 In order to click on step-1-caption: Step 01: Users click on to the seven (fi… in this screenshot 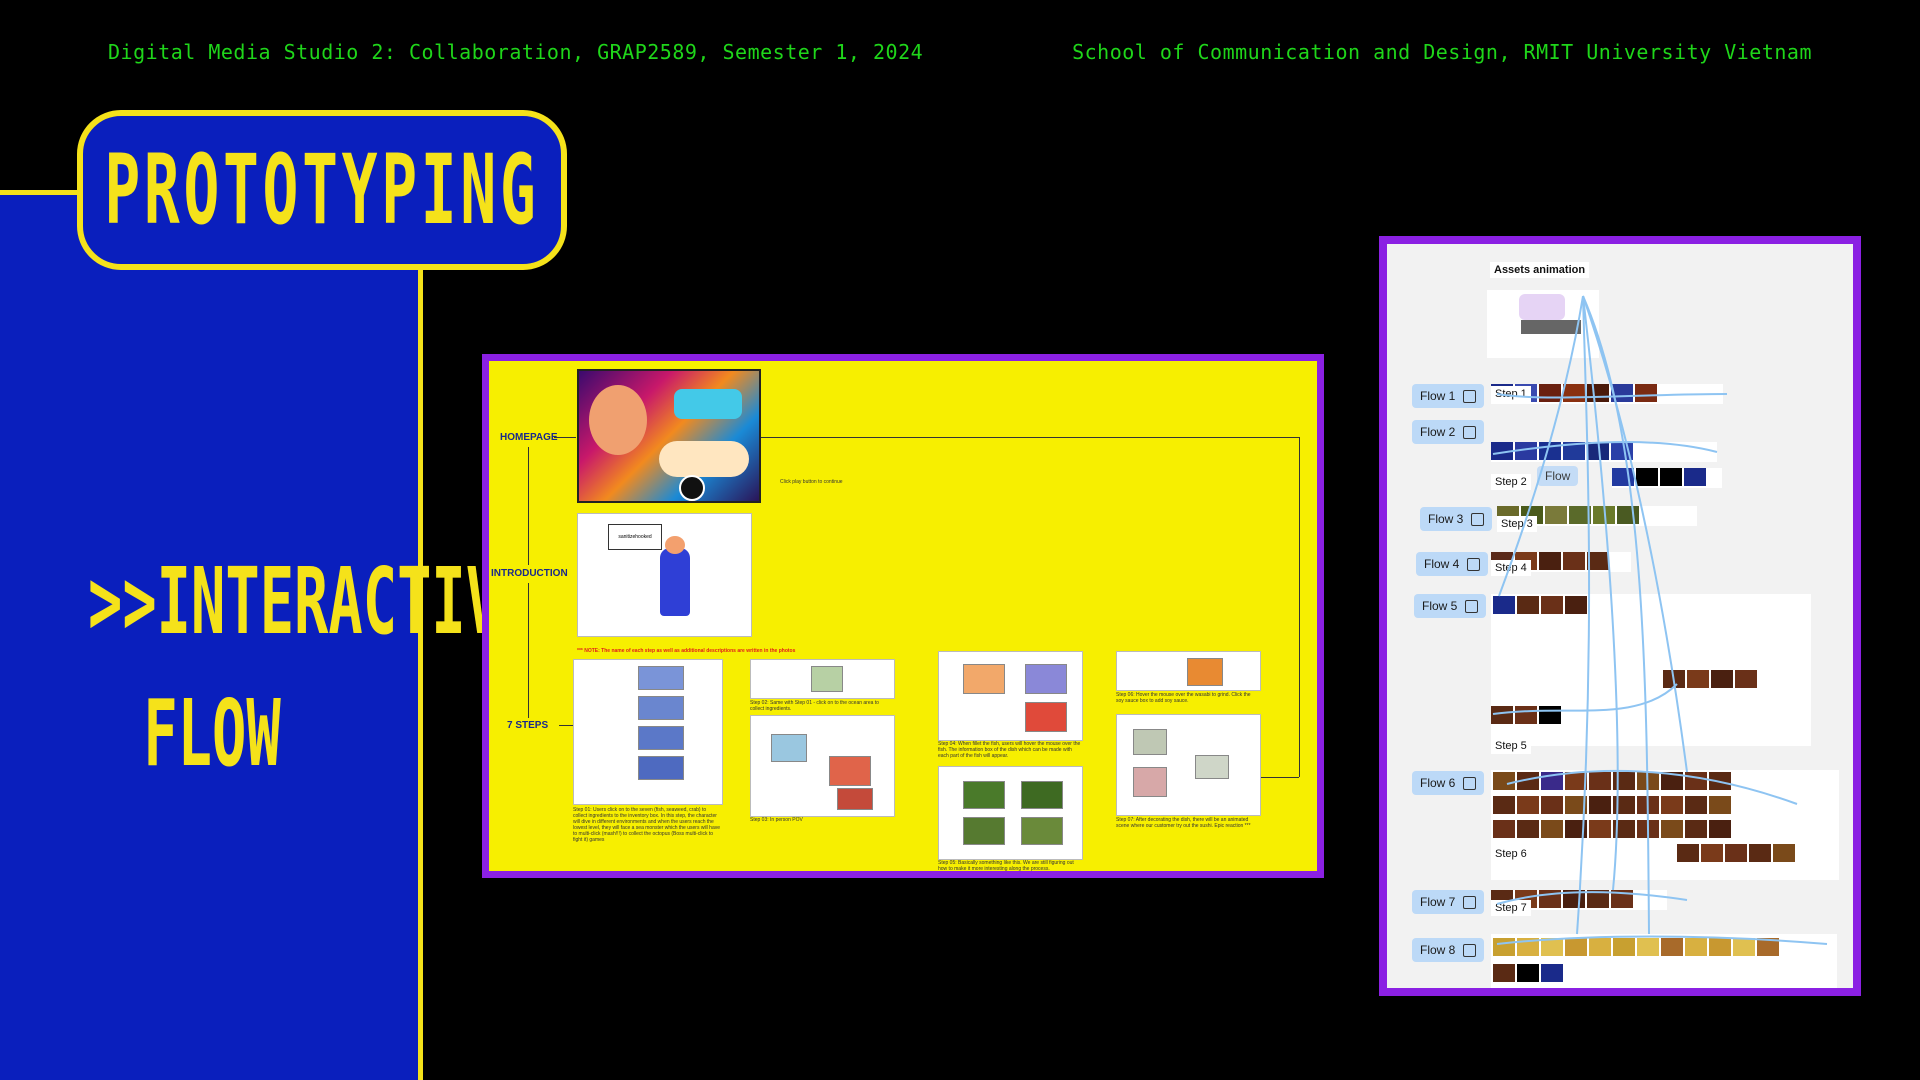, I will do `click(647, 825)`.